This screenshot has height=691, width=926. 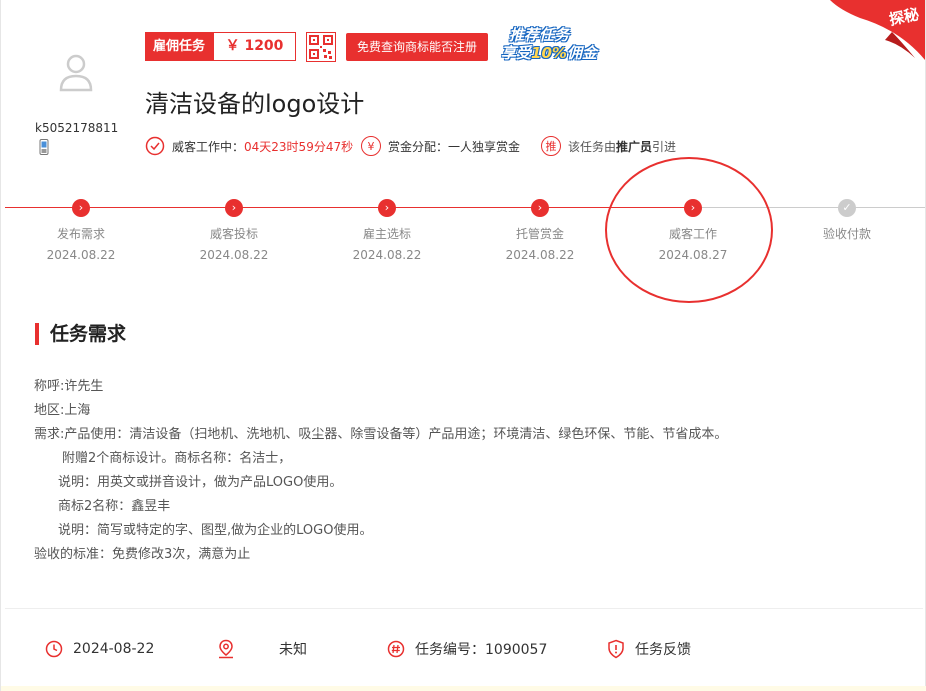 I want to click on task-number: 任务编号：1090057, so click(x=481, y=650).